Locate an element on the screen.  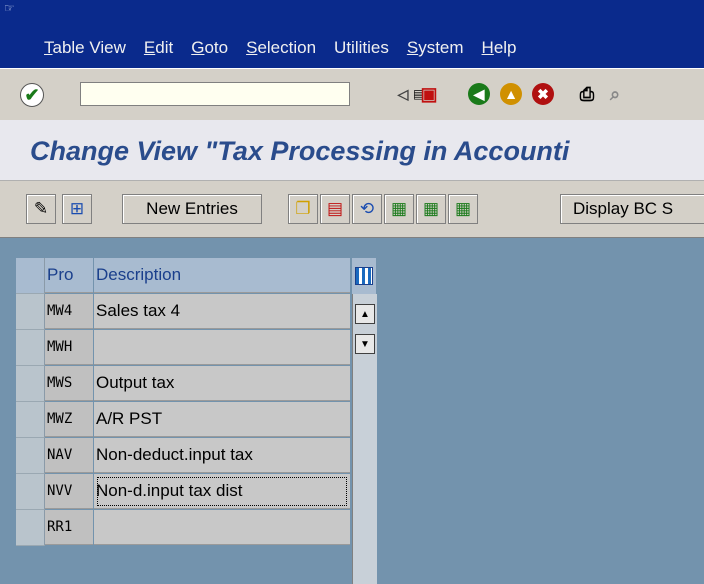
new-entries-button: New Entries is located at coordinates (192, 209).